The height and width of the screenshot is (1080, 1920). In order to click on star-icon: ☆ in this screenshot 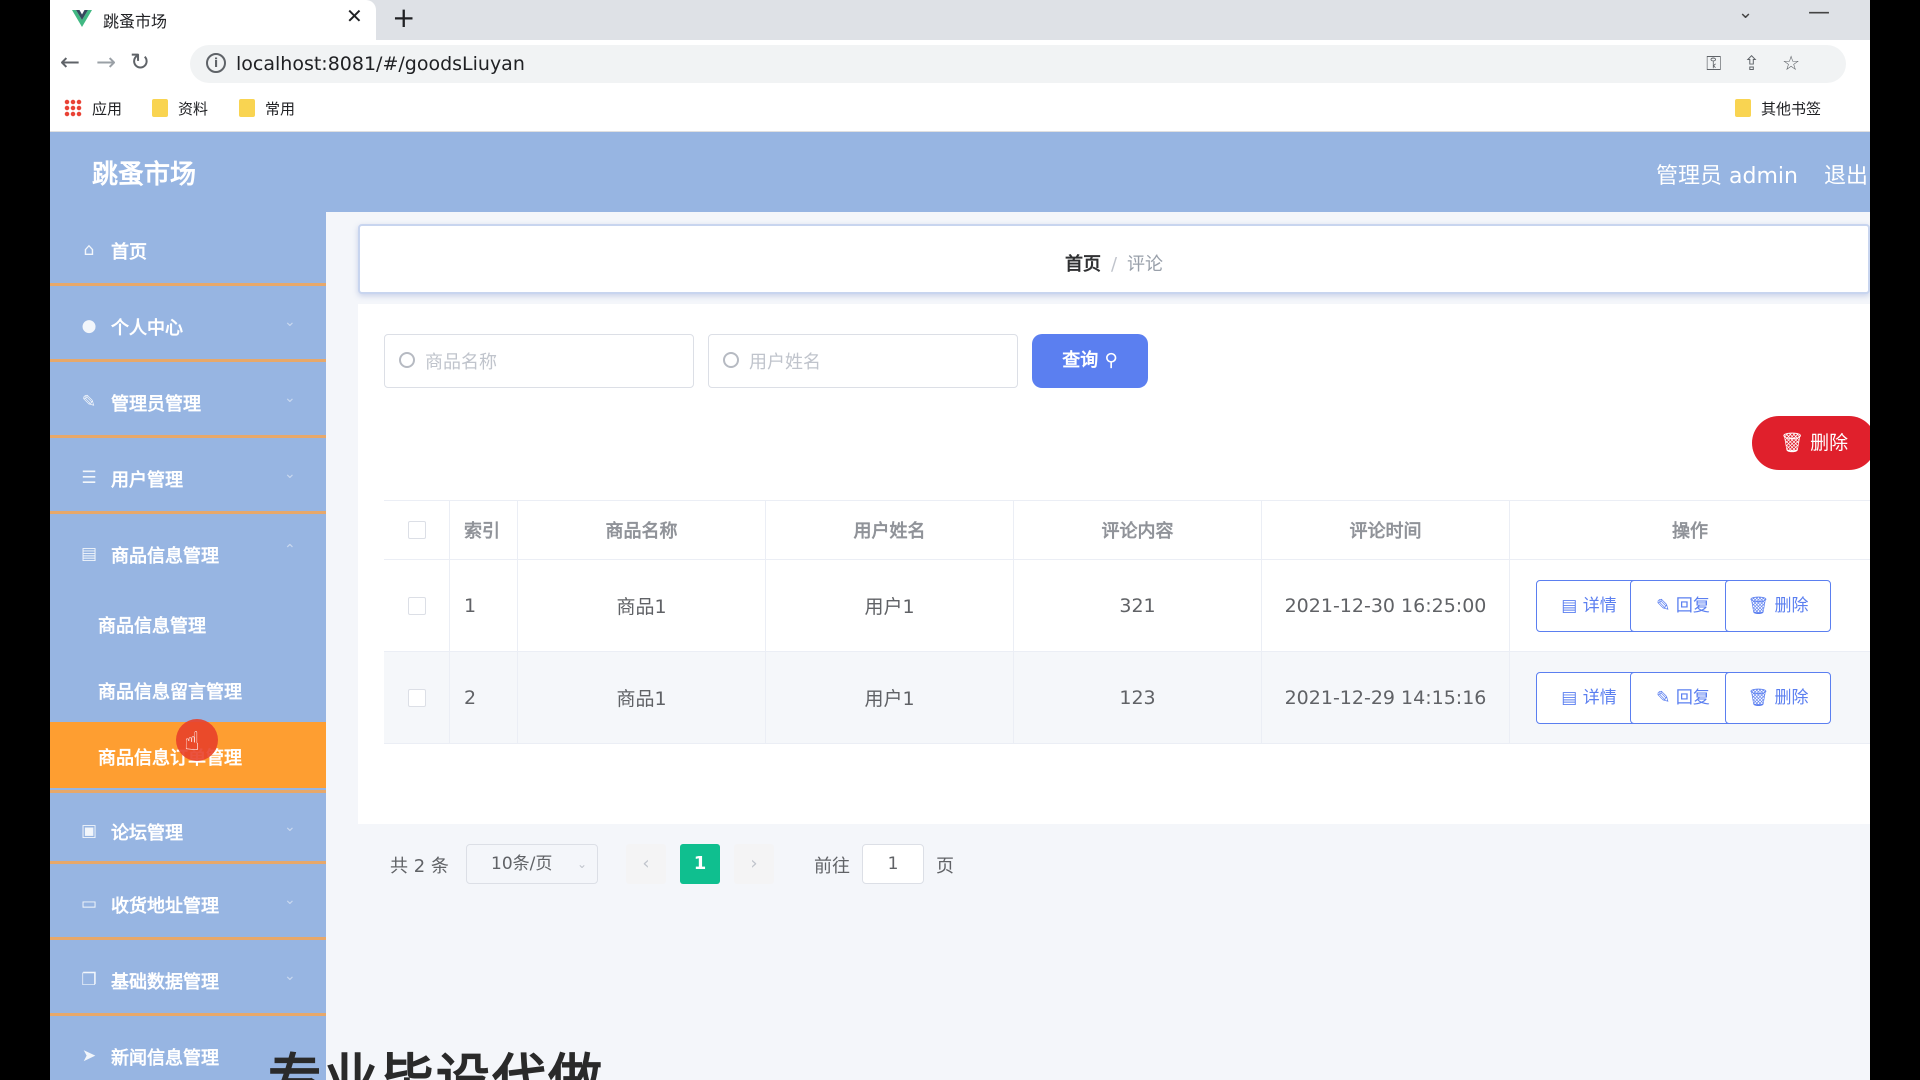, I will do `click(1802, 63)`.